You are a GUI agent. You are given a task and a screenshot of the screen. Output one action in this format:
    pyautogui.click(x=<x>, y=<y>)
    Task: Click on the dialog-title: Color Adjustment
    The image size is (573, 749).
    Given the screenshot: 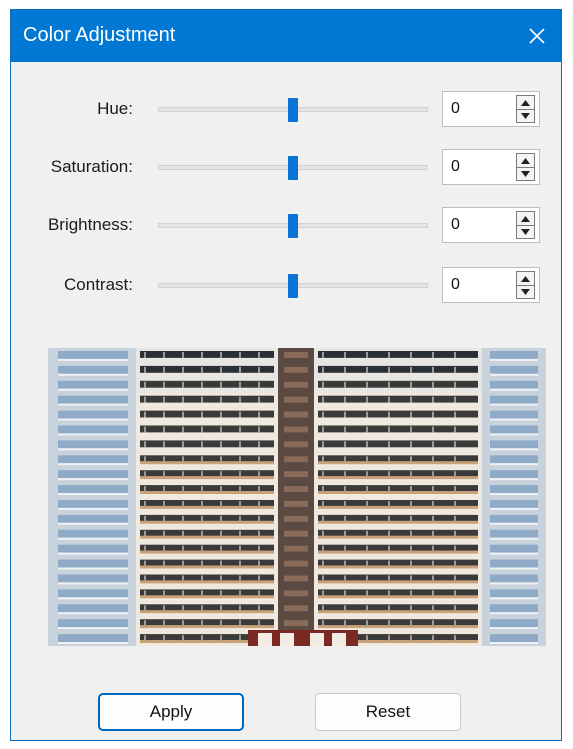 What is the action you would take?
    pyautogui.click(x=99, y=35)
    